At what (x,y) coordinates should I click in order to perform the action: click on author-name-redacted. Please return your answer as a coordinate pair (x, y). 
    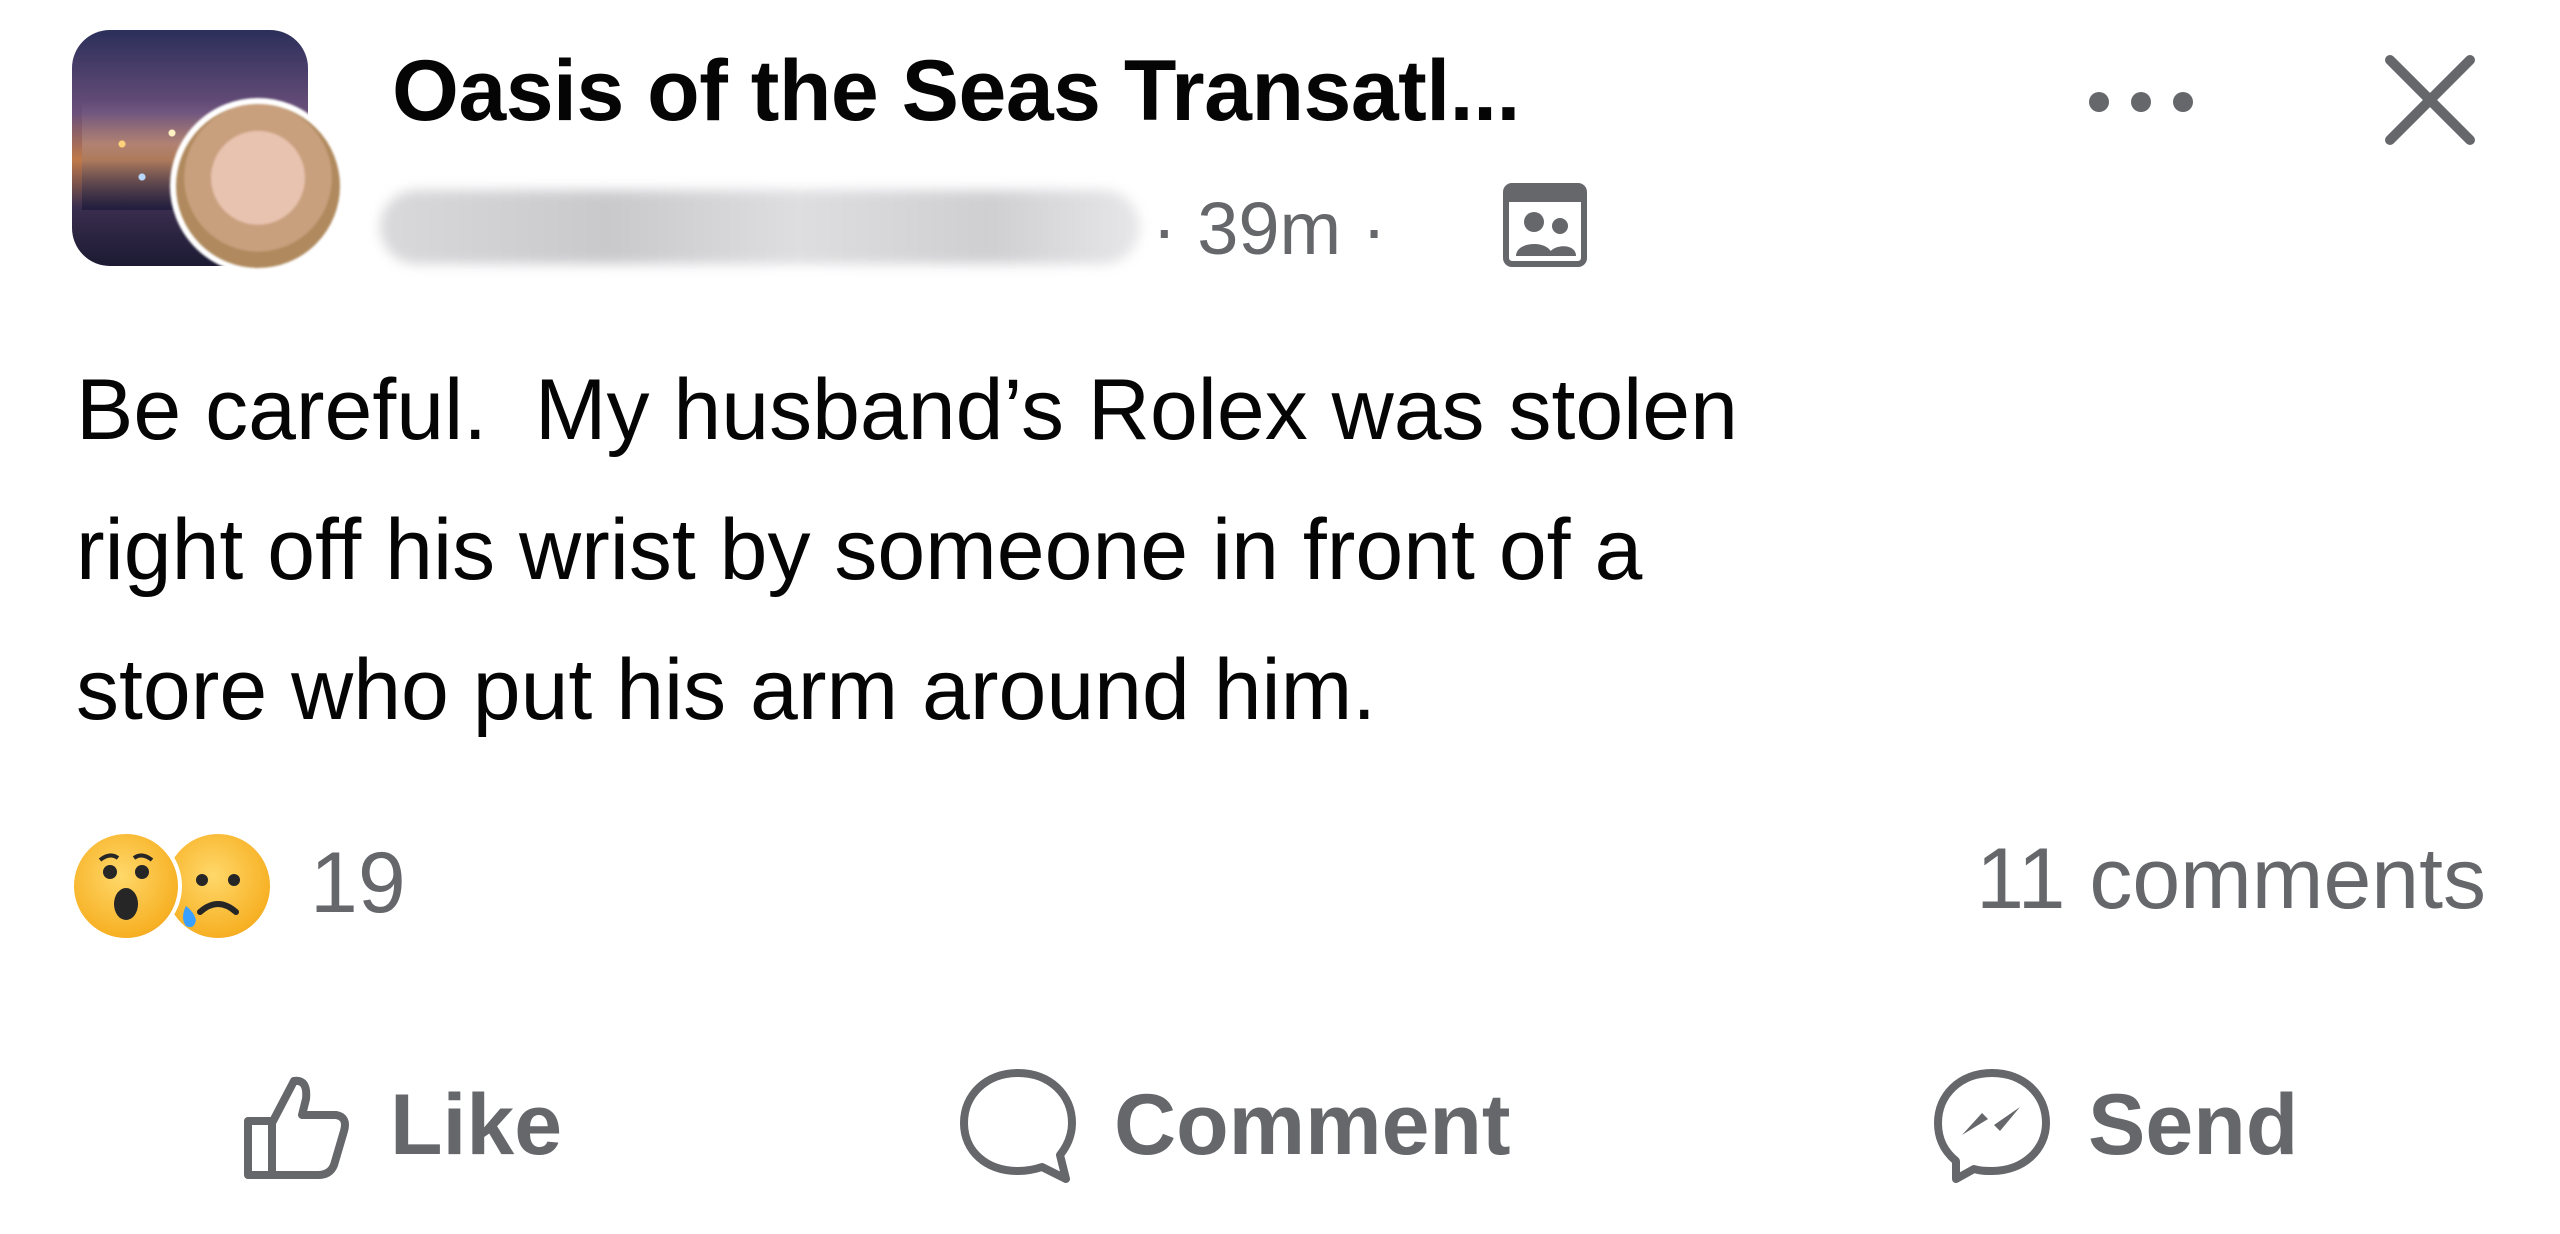
    Looking at the image, I should click on (760, 227).